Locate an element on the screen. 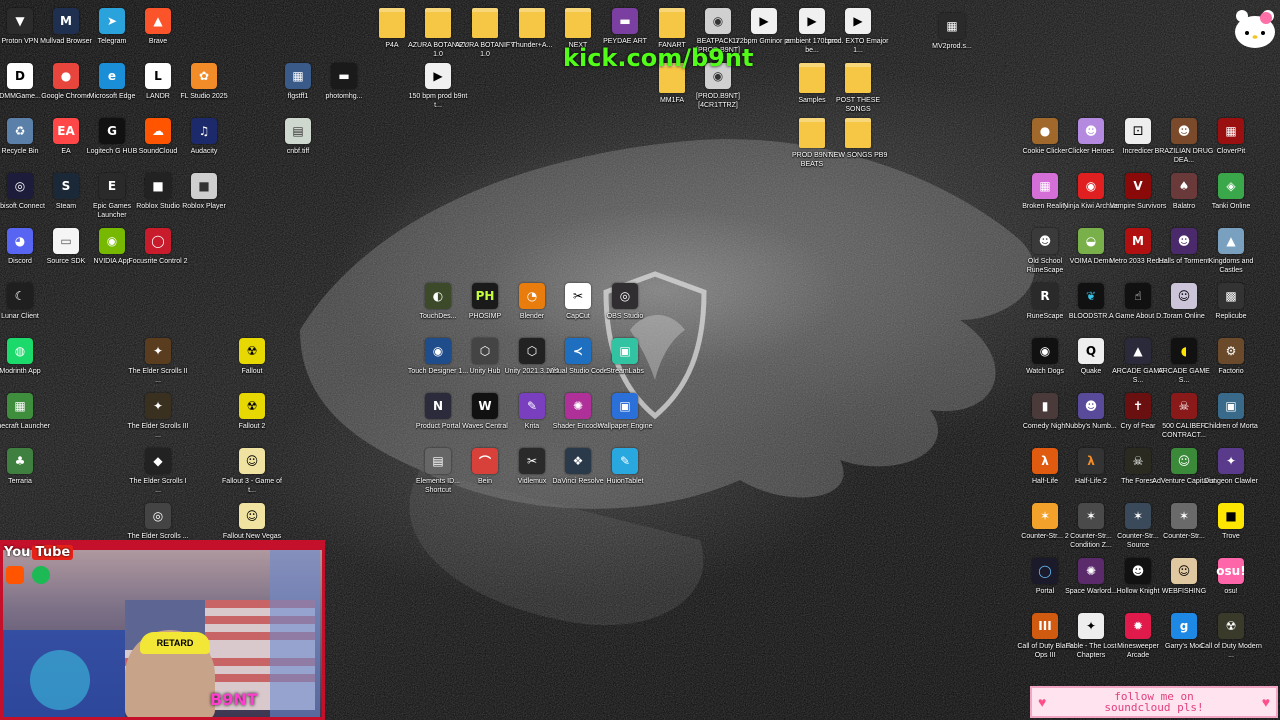  bein-icon: ⌒ is located at coordinates (485, 461).